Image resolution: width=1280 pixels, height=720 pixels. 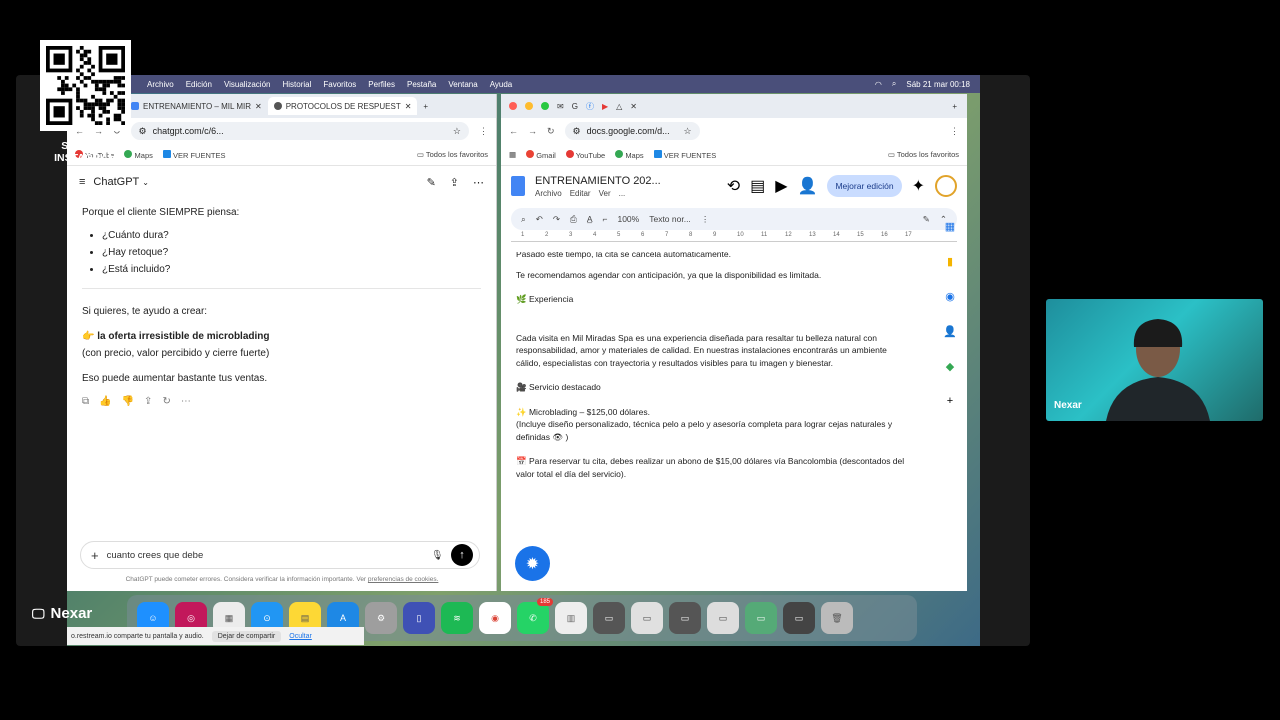 What do you see at coordinates (605, 106) in the screenshot?
I see `youtube-tab-icon: ▶` at bounding box center [605, 106].